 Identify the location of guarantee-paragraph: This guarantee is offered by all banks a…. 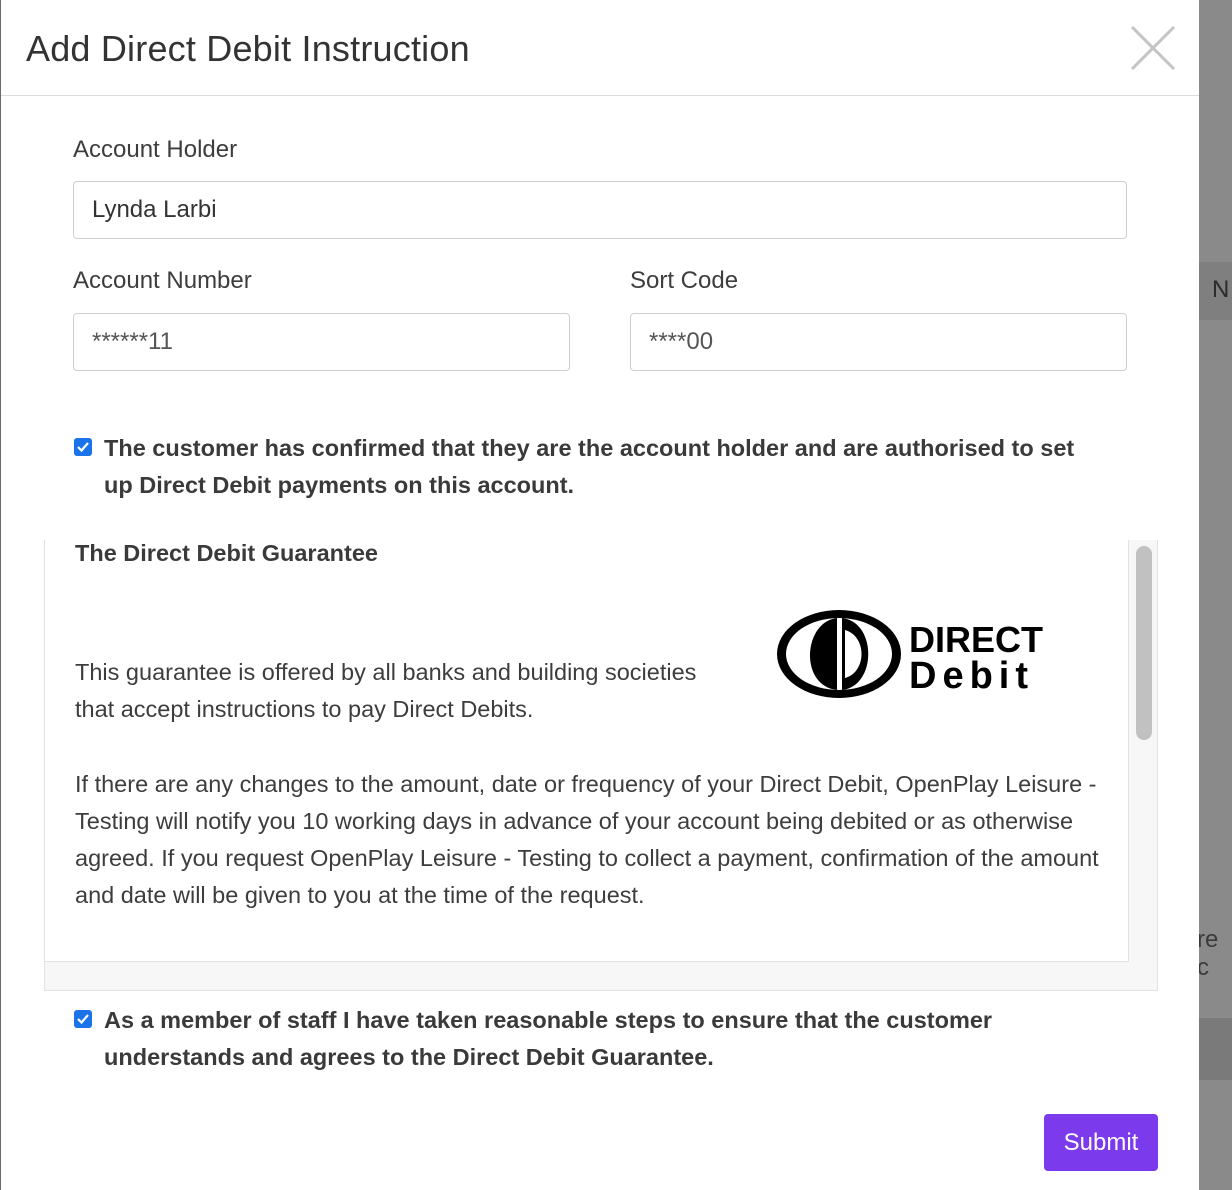
(386, 690).